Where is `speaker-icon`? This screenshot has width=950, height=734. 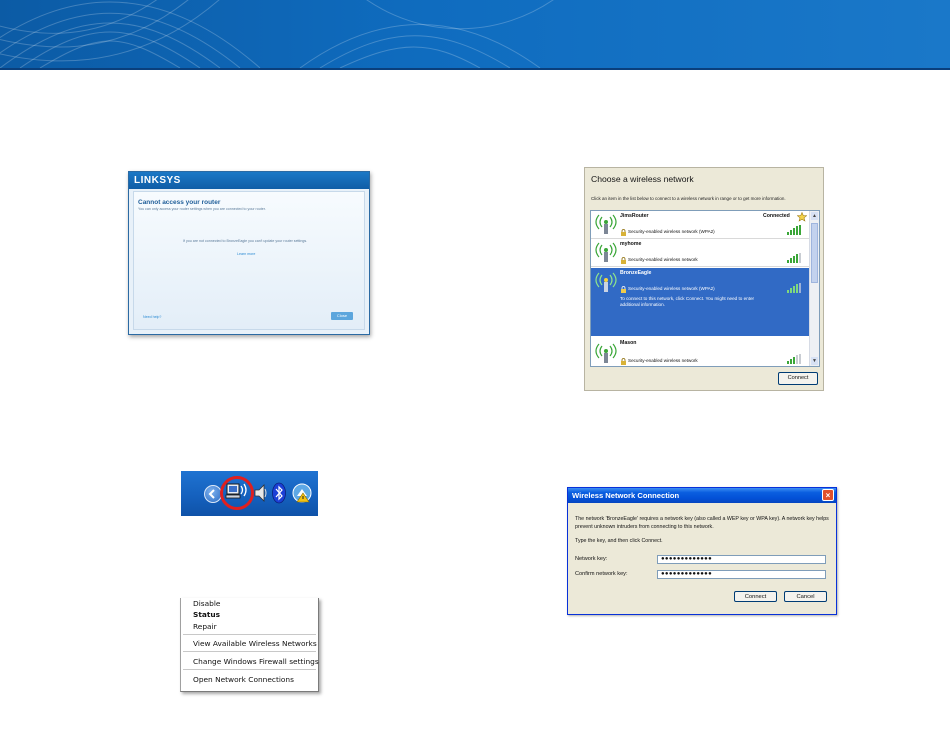
speaker-icon is located at coordinates (261, 493).